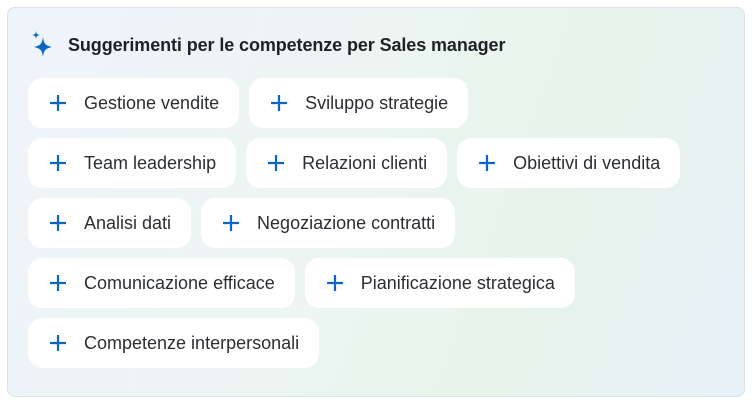 This screenshot has height=404, width=752. What do you see at coordinates (457, 282) in the screenshot?
I see `skill-label: Pianificazione strategica` at bounding box center [457, 282].